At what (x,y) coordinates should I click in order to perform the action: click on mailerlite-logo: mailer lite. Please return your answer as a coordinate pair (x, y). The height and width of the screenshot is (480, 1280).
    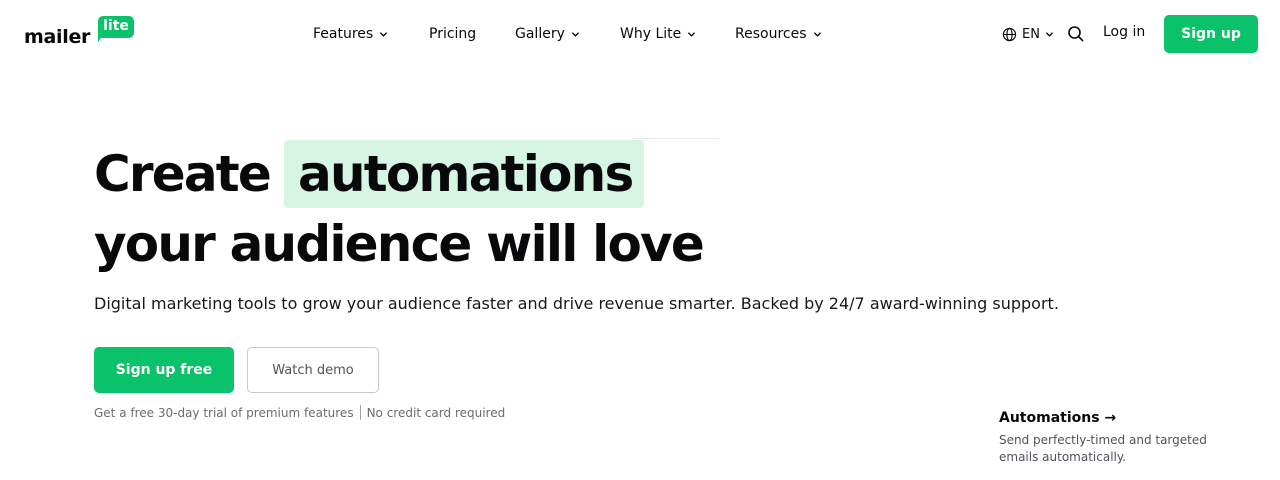
    Looking at the image, I should click on (80, 33).